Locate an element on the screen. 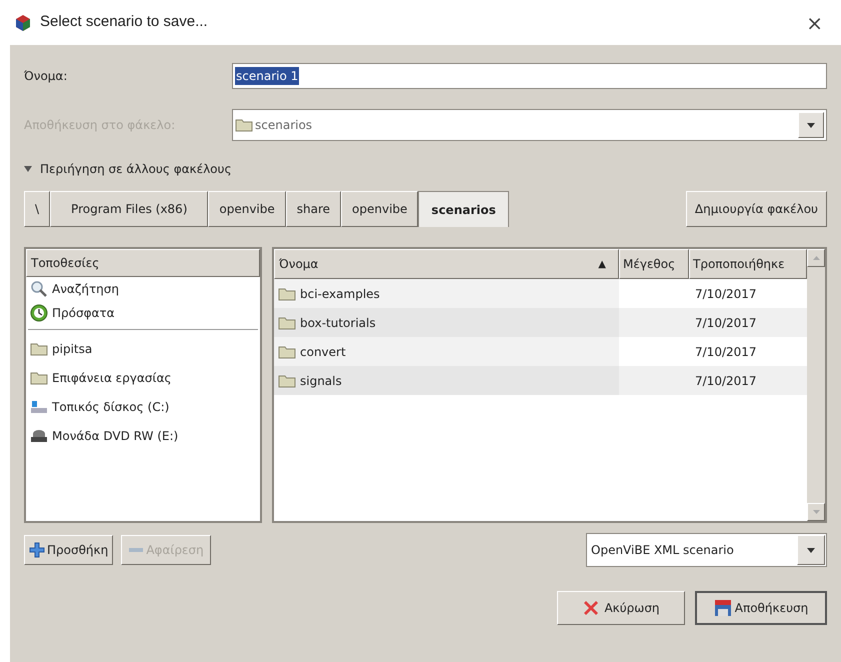 This screenshot has height=662, width=841. browse-expander: Περιήγηση σε άλλους φακέλους is located at coordinates (128, 169).